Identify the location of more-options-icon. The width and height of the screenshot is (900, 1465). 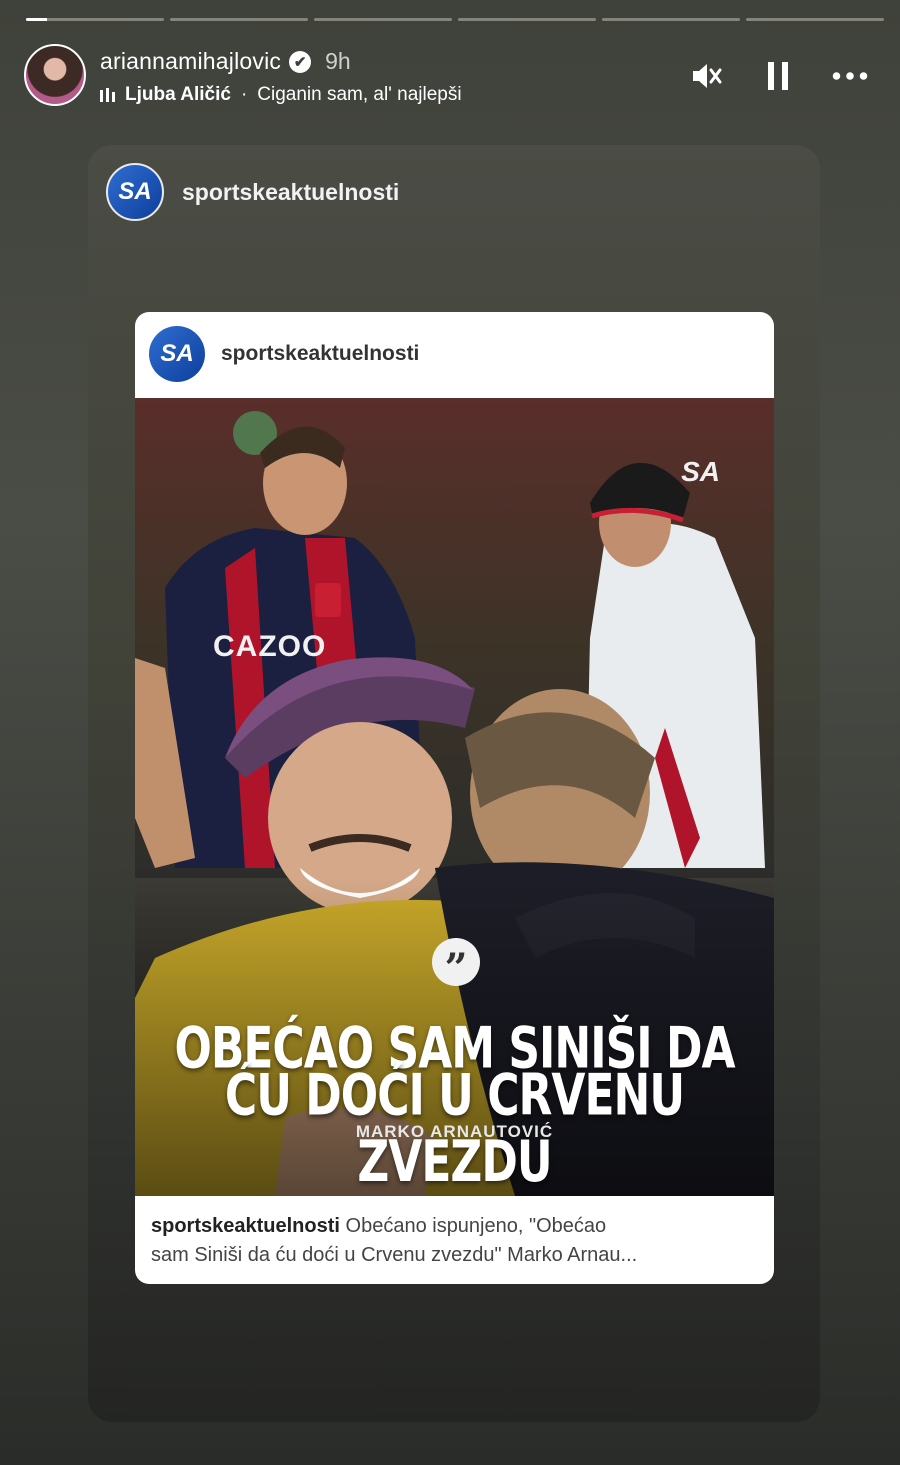
(850, 76).